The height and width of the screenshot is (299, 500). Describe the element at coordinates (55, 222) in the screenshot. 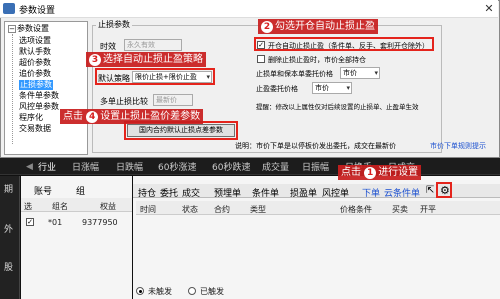

I see `account-group: *01` at that location.